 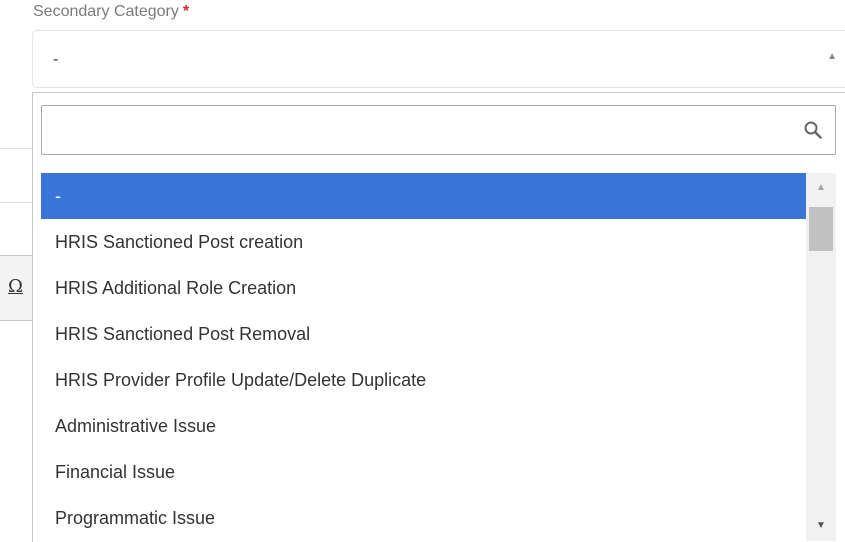 I want to click on dropdown-search-field, so click(x=438, y=130).